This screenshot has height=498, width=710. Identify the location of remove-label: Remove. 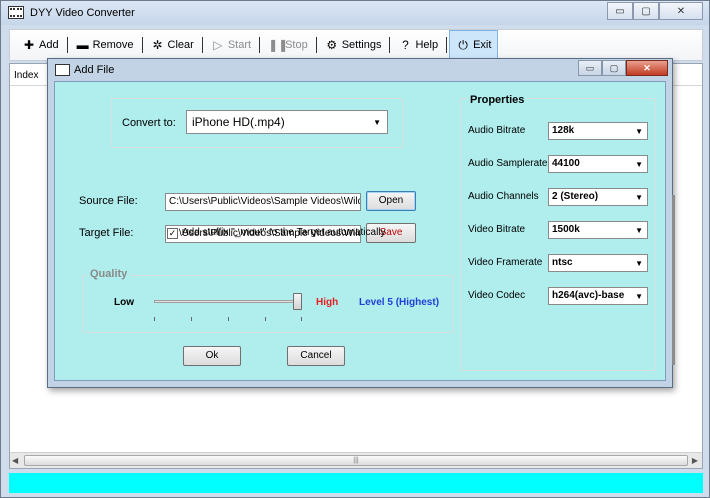
(113, 45).